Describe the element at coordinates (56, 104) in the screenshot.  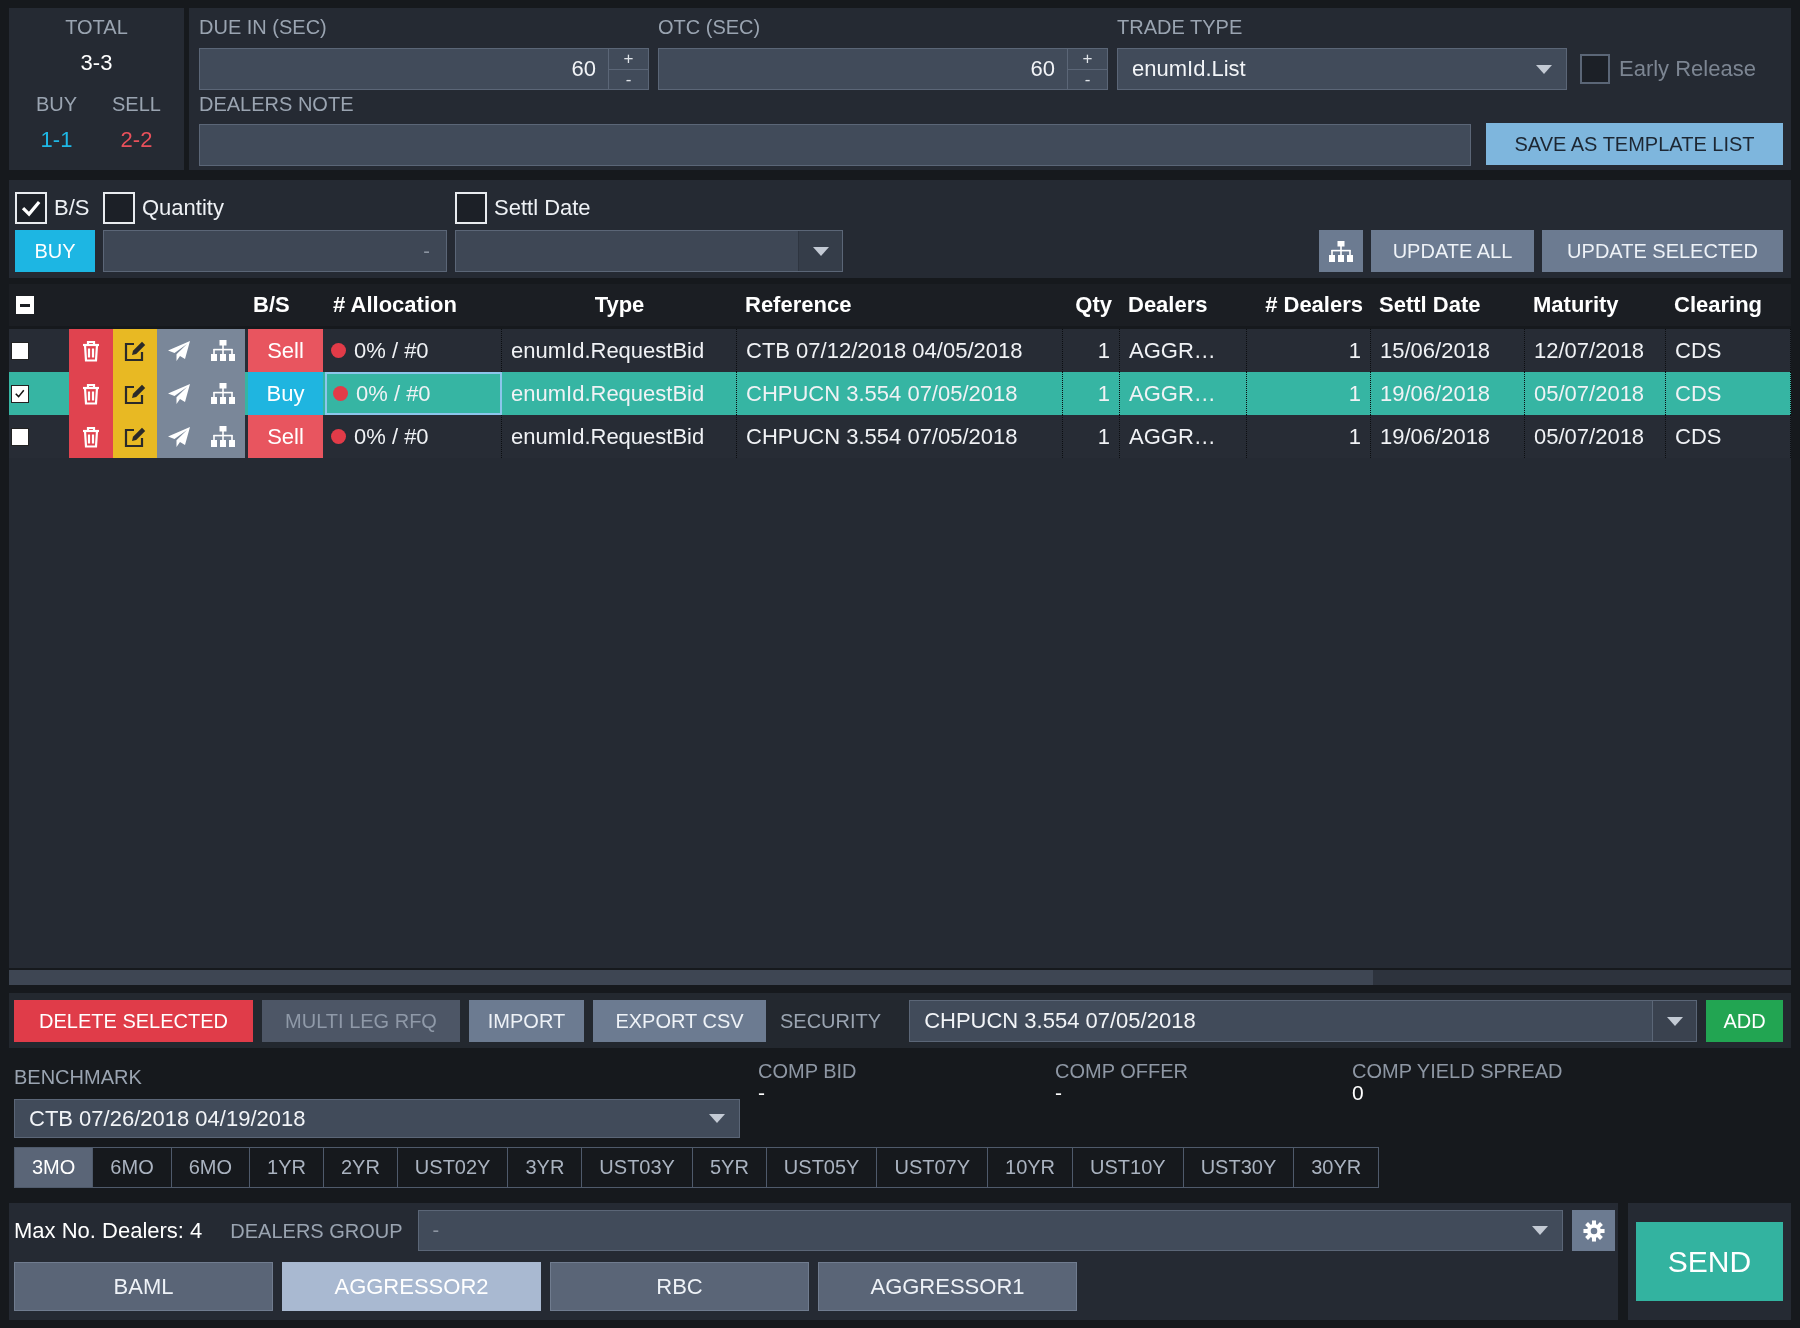
I see `buy-label: BUY` at that location.